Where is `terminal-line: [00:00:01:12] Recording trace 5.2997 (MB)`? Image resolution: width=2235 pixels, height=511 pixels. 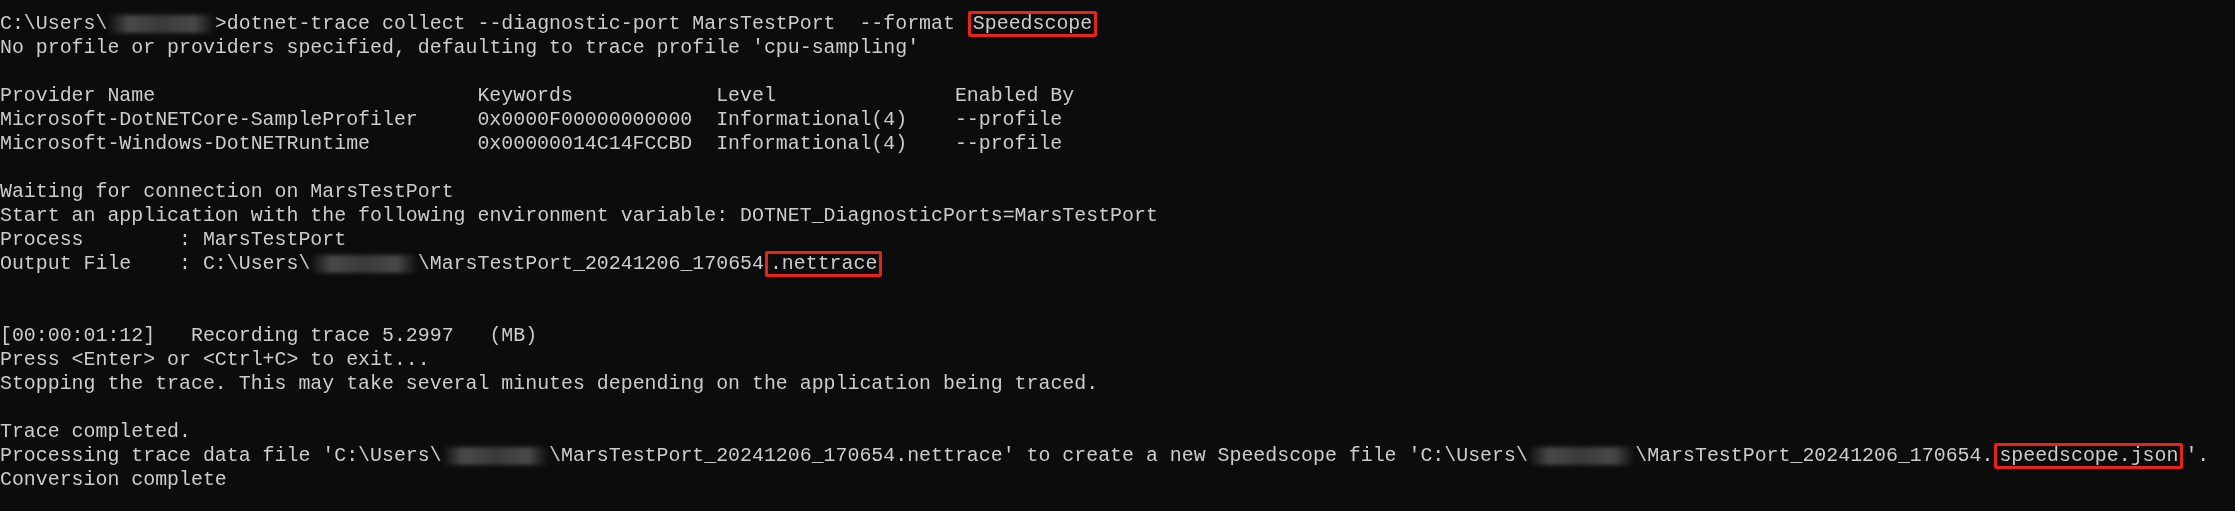 terminal-line: [00:00:01:12] Recording trace 5.2997 (MB) is located at coordinates (269, 336).